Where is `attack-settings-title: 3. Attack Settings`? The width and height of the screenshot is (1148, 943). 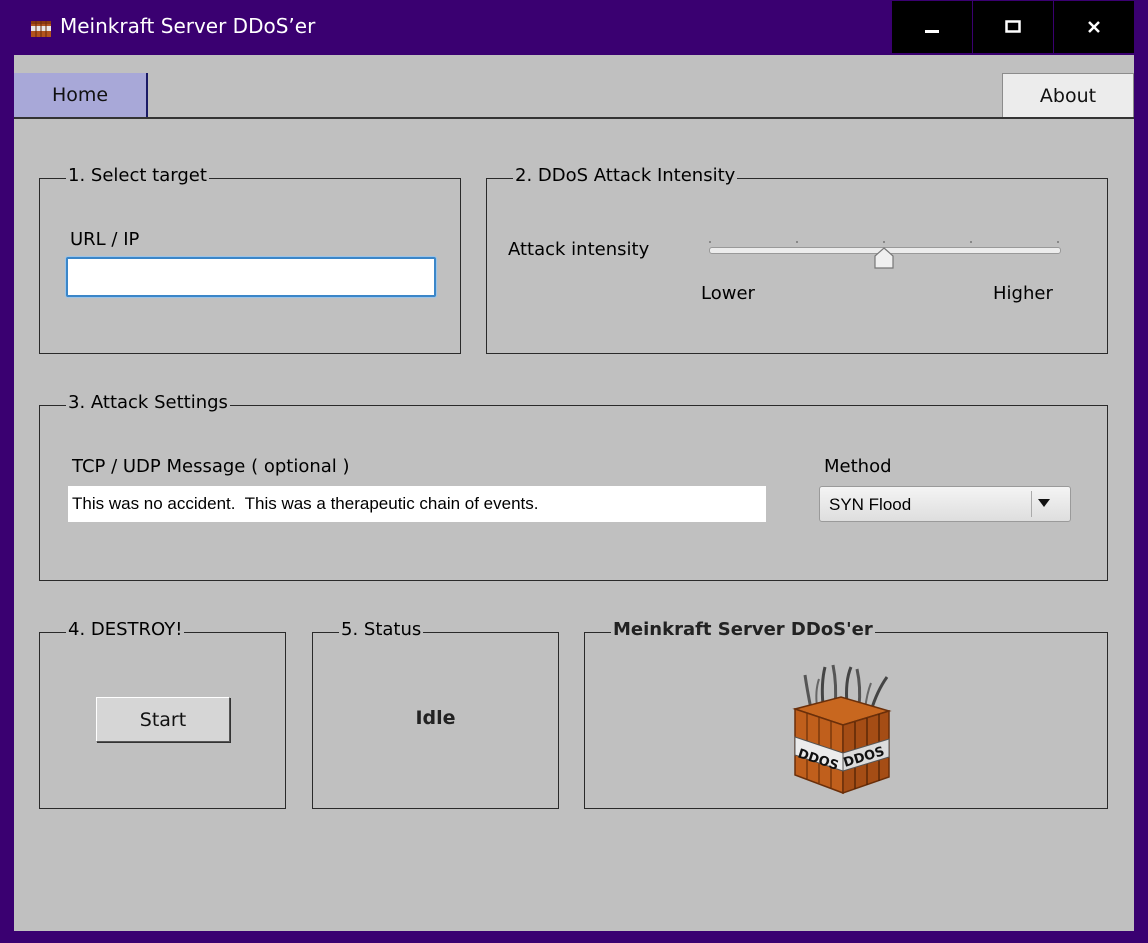 attack-settings-title: 3. Attack Settings is located at coordinates (148, 402).